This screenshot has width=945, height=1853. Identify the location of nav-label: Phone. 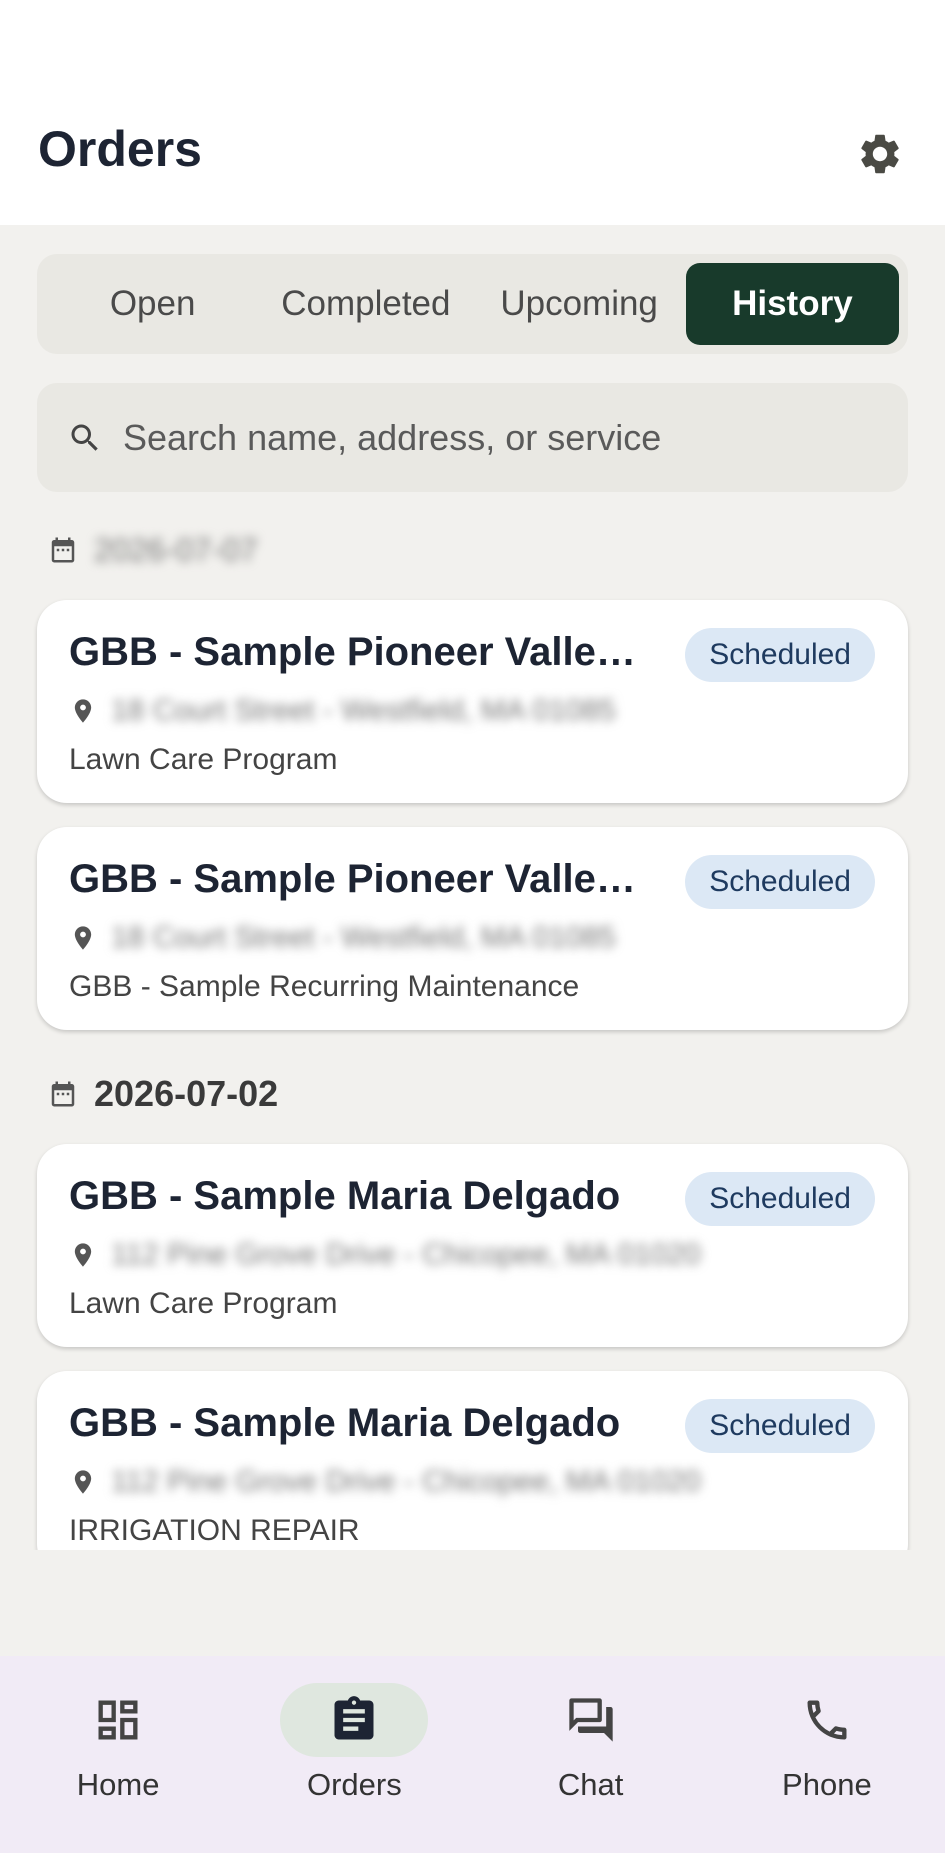
(827, 1784).